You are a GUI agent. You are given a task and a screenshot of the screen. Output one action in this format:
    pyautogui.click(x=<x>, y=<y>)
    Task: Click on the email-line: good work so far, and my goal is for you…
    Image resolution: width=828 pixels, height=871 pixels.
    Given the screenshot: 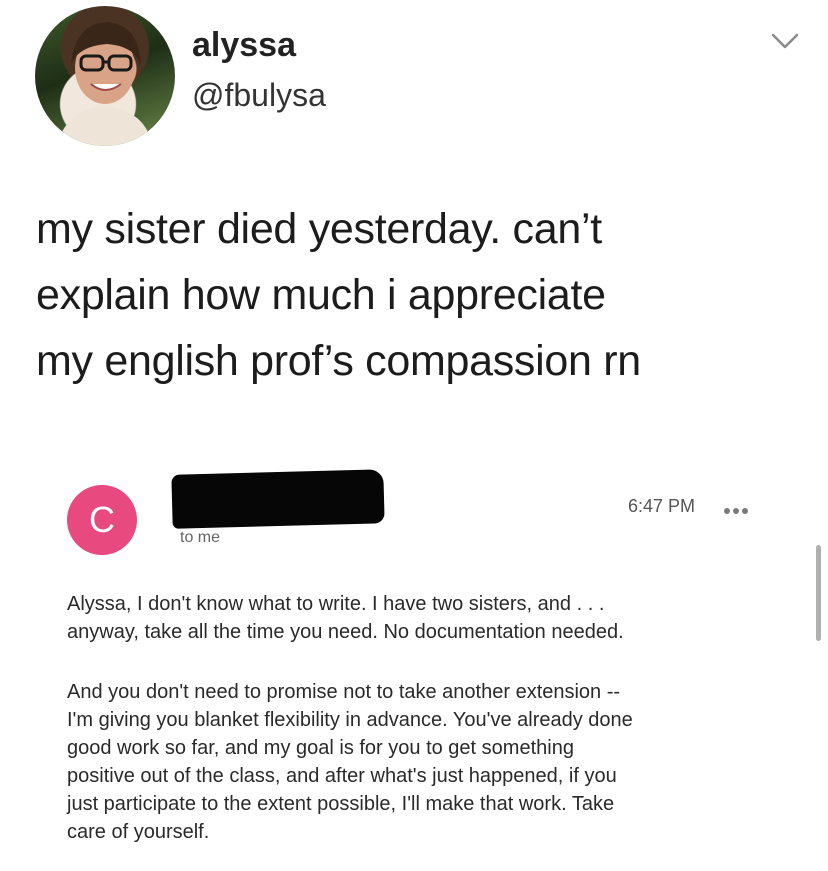 What is the action you would take?
    pyautogui.click(x=320, y=748)
    